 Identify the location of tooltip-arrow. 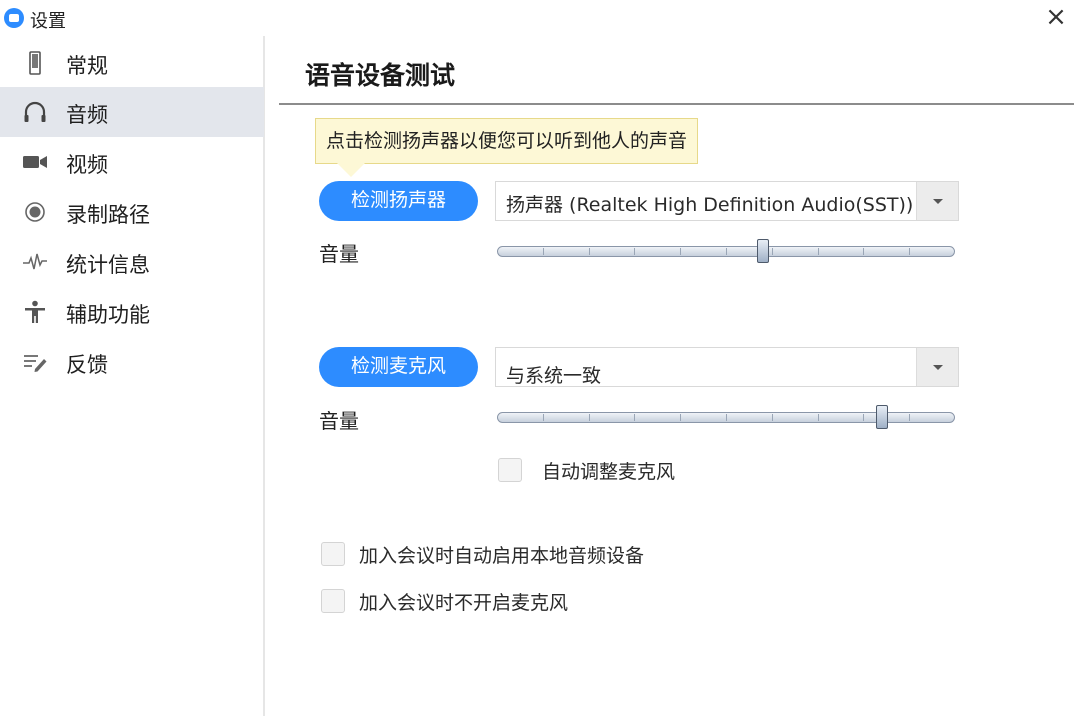
(351, 170).